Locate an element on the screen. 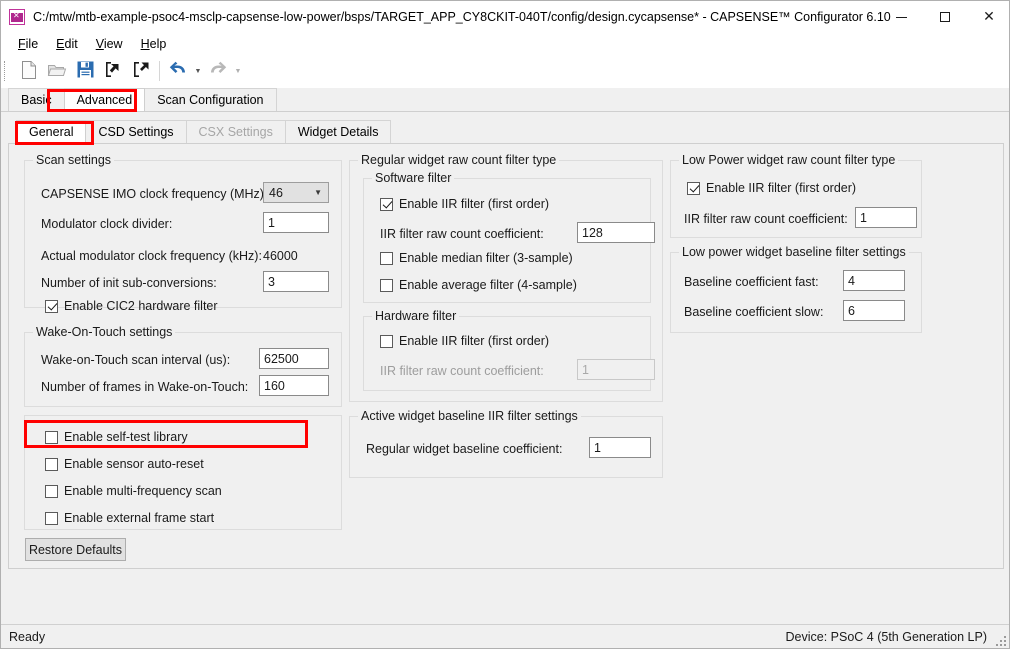 The height and width of the screenshot is (649, 1010). toolbar-separator is located at coordinates (159, 71).